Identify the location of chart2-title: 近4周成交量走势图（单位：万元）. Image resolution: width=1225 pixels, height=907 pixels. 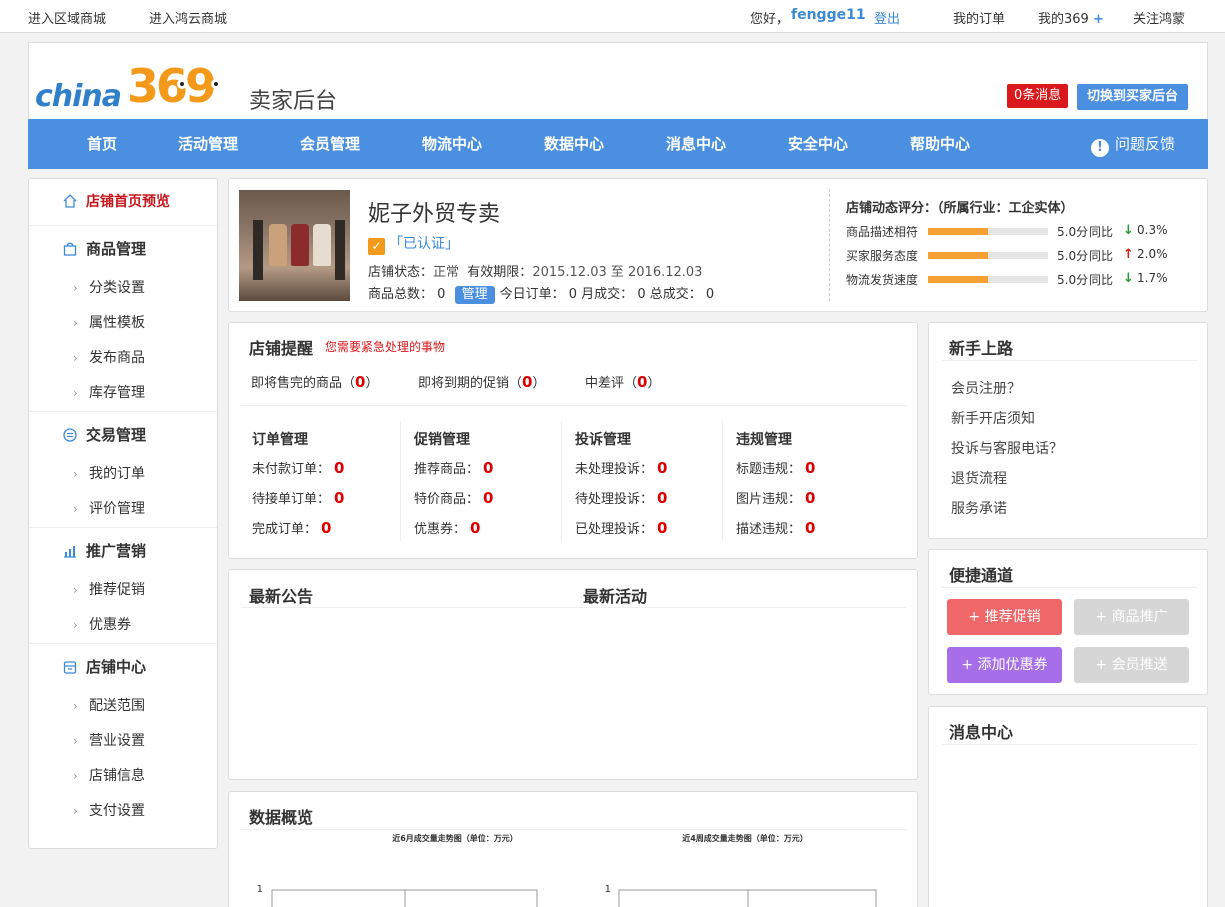
(745, 838).